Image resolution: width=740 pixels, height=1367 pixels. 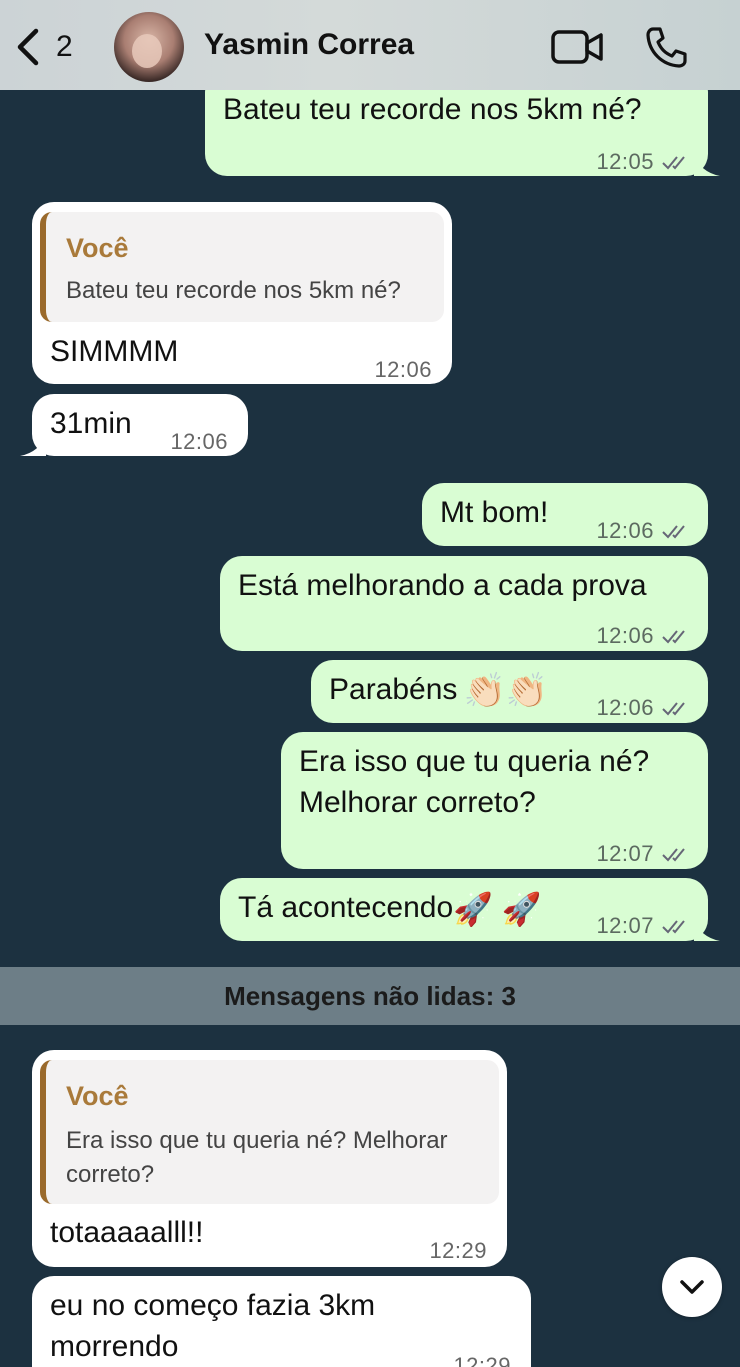 I want to click on message-bubble-outgoing: Parabéns 👏🏻👏🏻 12:06, so click(x=509, y=691).